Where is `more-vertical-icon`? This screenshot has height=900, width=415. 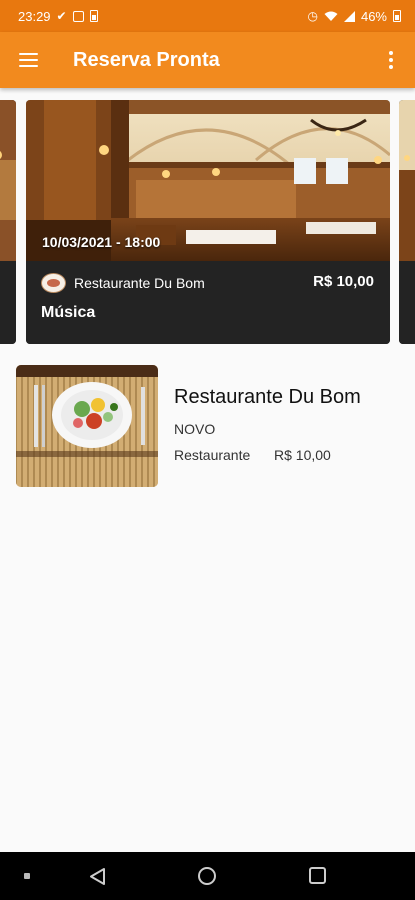
more-vertical-icon is located at coordinates (391, 53).